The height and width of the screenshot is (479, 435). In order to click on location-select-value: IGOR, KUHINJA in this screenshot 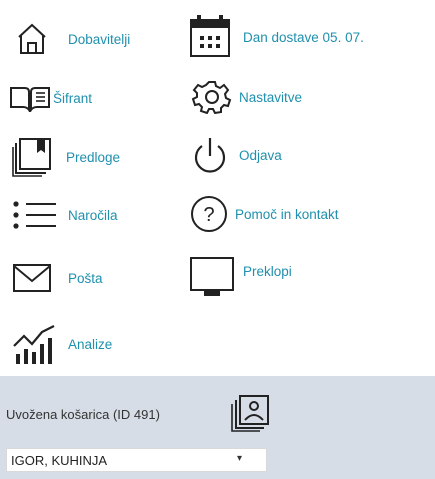, I will do `click(59, 460)`.